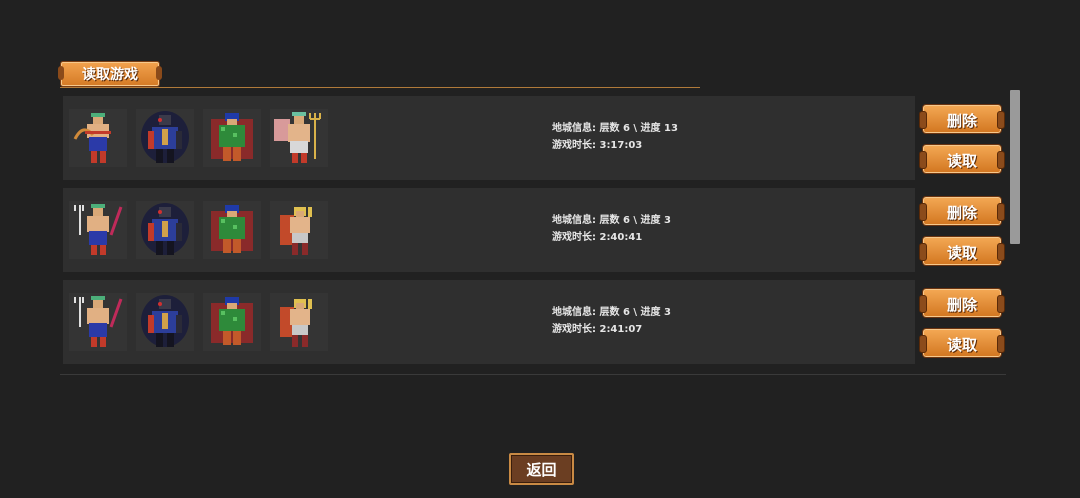 Image resolution: width=1080 pixels, height=498 pixels. Describe the element at coordinates (489, 230) in the screenshot. I see `save-slot-2: 地城信息: 层数 6 \ 进度 3 游戏时长: 2:40:41` at that location.